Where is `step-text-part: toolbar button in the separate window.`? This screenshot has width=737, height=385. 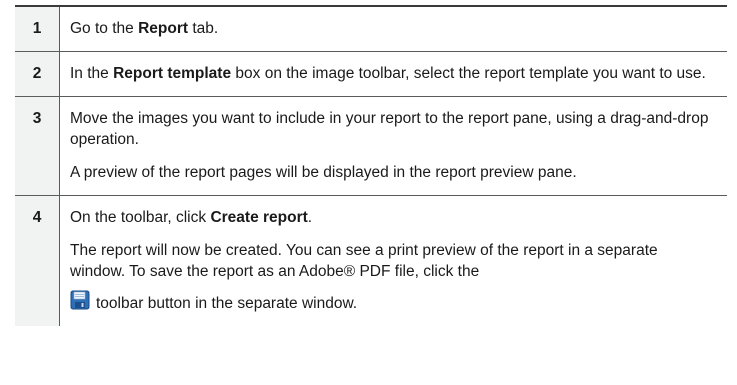 step-text-part: toolbar button in the separate window. is located at coordinates (227, 303).